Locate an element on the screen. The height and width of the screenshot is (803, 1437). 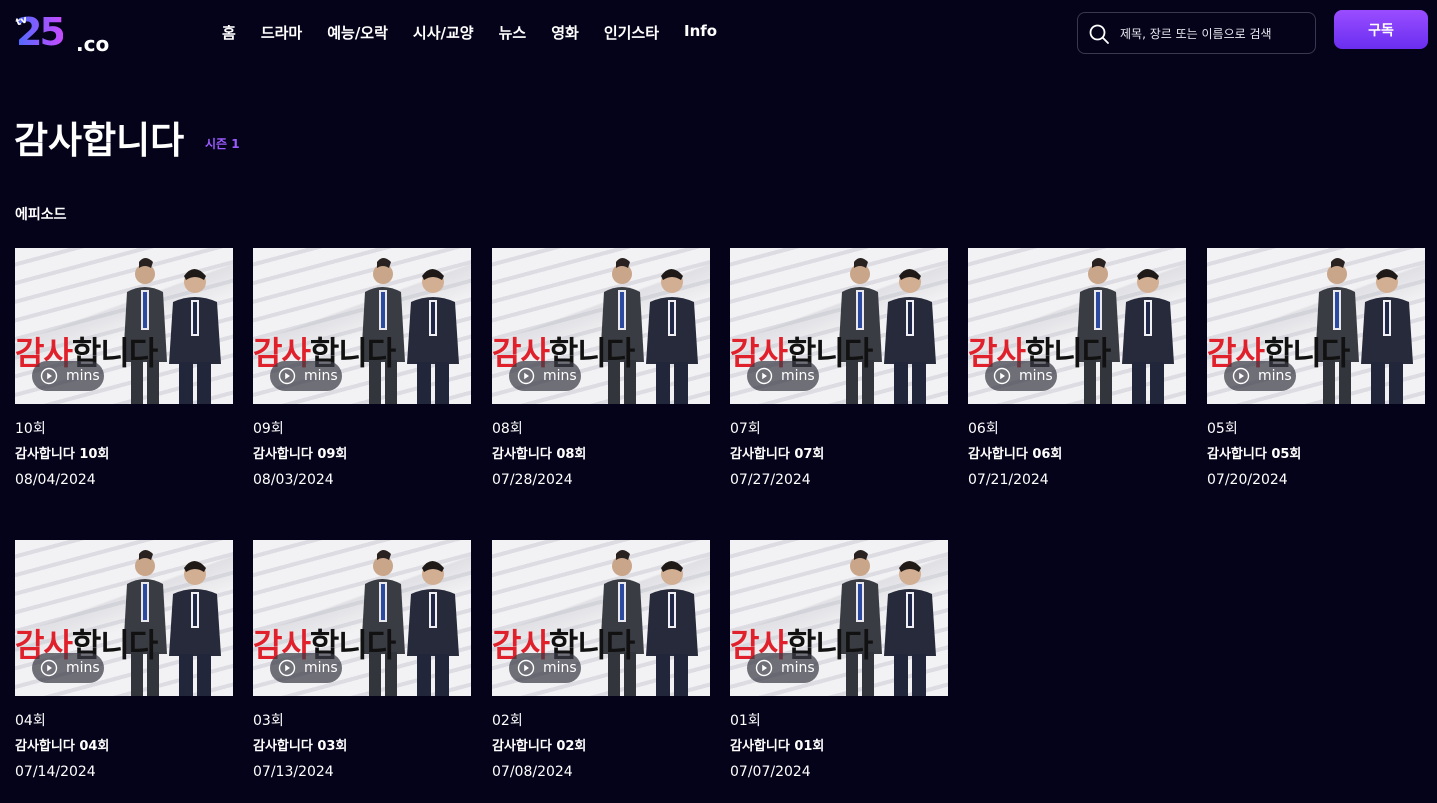
episode-title: 감사합니다 10회 is located at coordinates (62, 452).